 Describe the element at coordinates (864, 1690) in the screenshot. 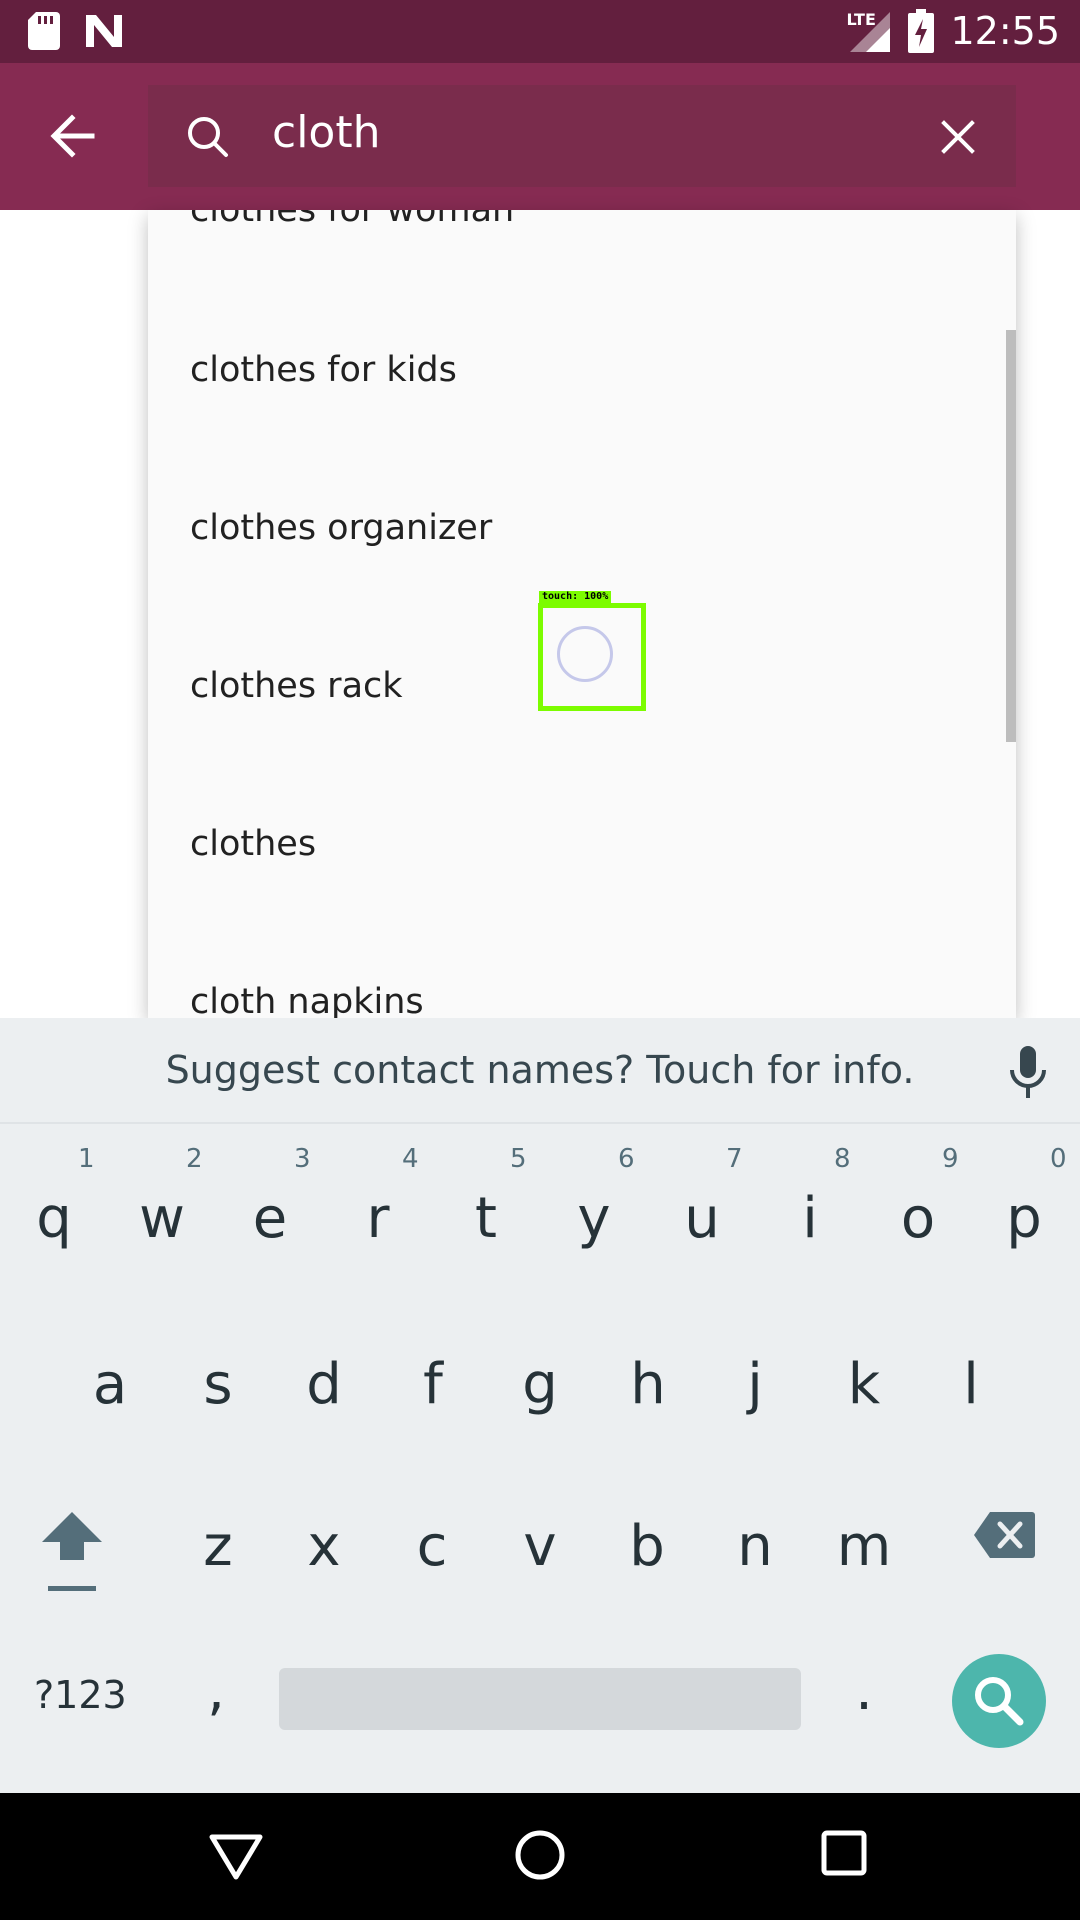

I see `period-key: .` at that location.